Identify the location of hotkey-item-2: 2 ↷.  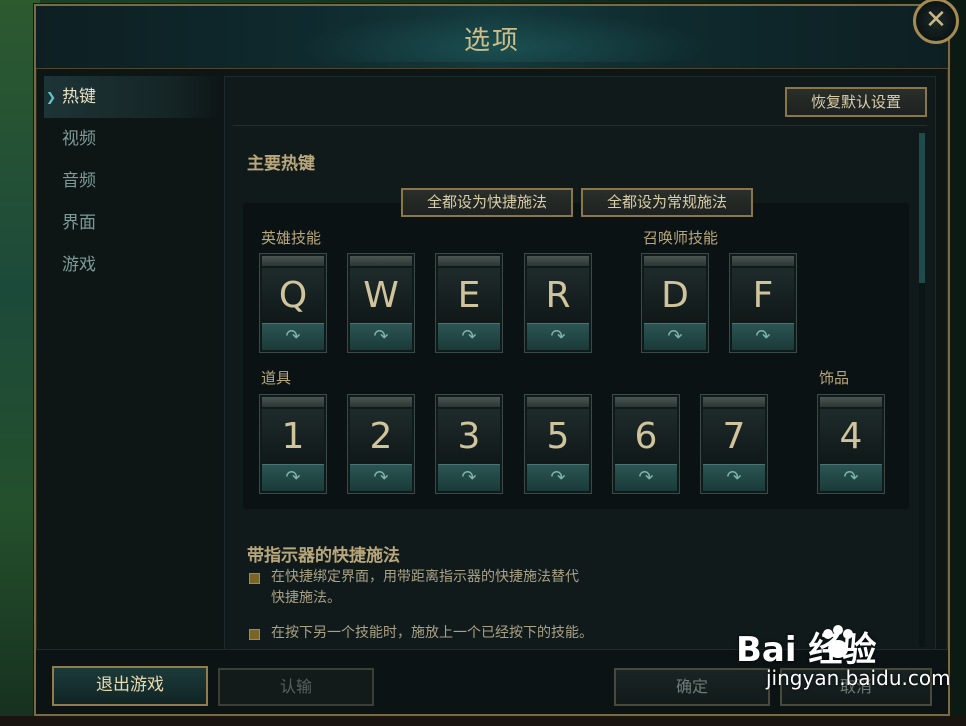
(381, 444).